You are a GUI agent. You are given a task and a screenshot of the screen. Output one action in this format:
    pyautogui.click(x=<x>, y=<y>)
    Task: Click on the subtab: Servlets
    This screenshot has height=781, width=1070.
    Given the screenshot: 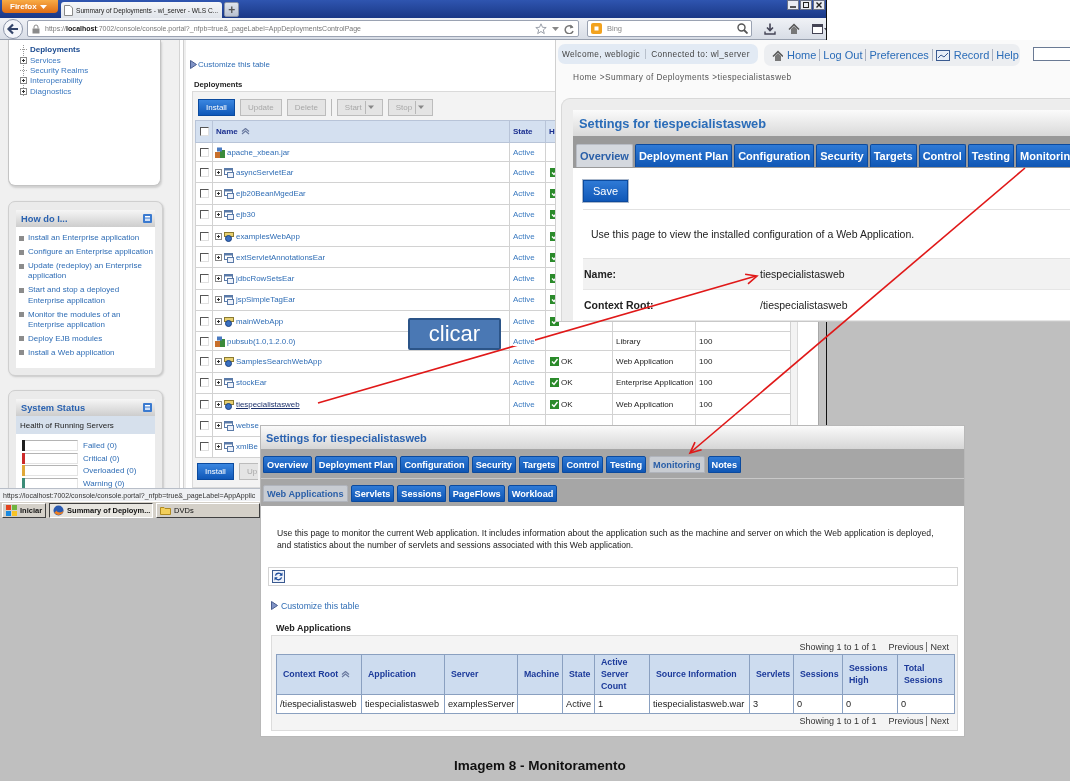 What is the action you would take?
    pyautogui.click(x=372, y=493)
    